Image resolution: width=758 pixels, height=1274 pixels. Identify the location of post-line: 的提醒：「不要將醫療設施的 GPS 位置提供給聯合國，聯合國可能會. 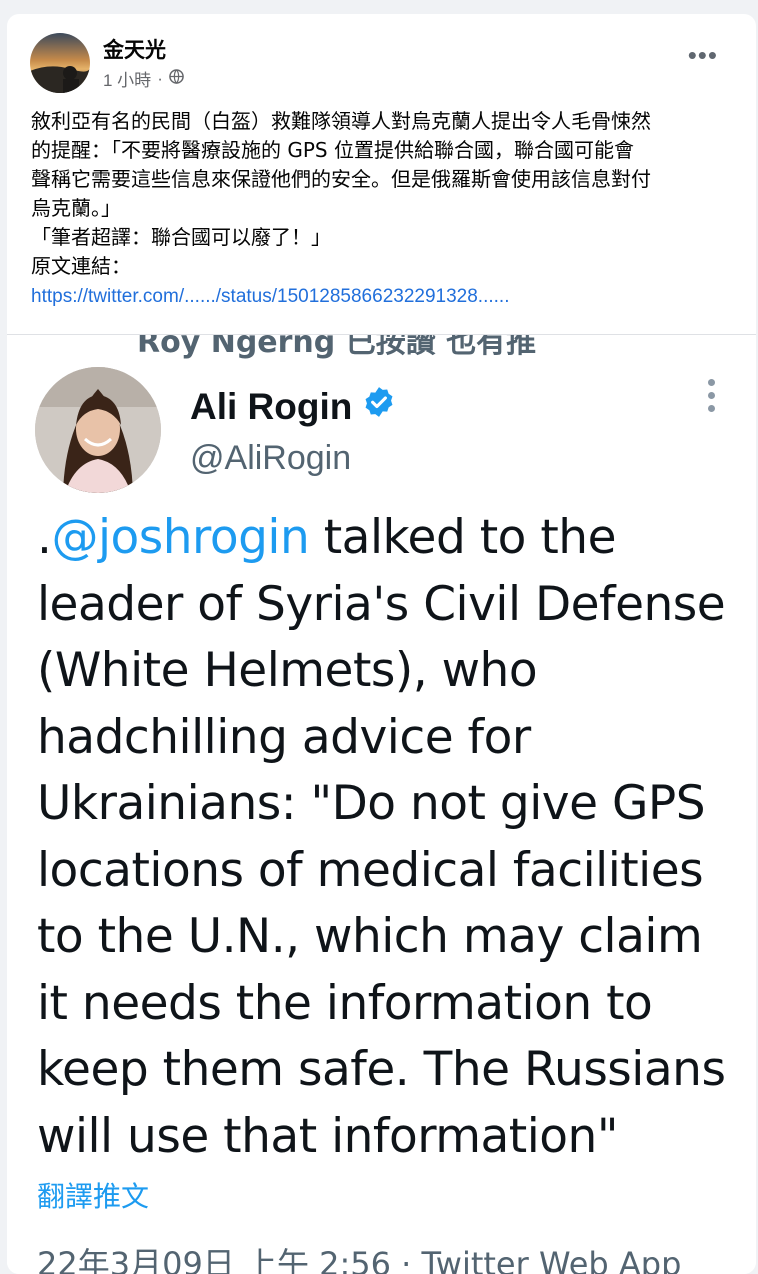
(332, 150).